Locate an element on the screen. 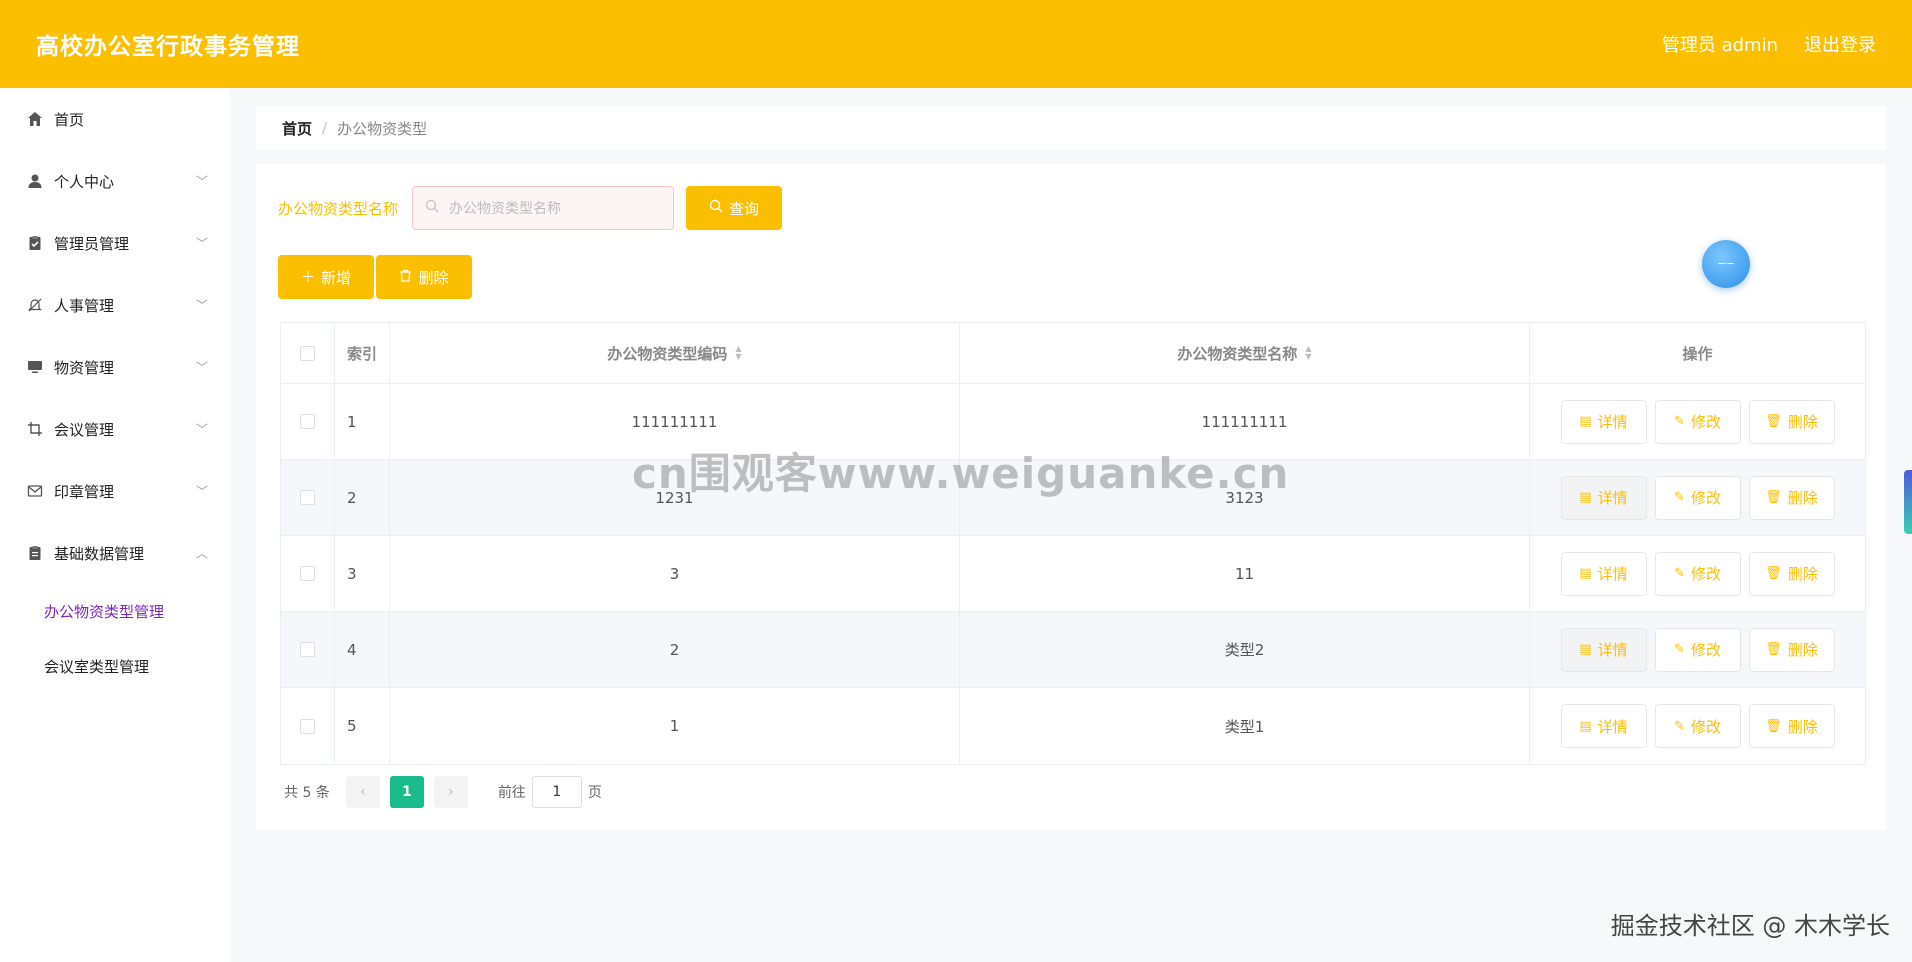 The height and width of the screenshot is (962, 1912). chevron-up-icon: ︿ is located at coordinates (201, 553).